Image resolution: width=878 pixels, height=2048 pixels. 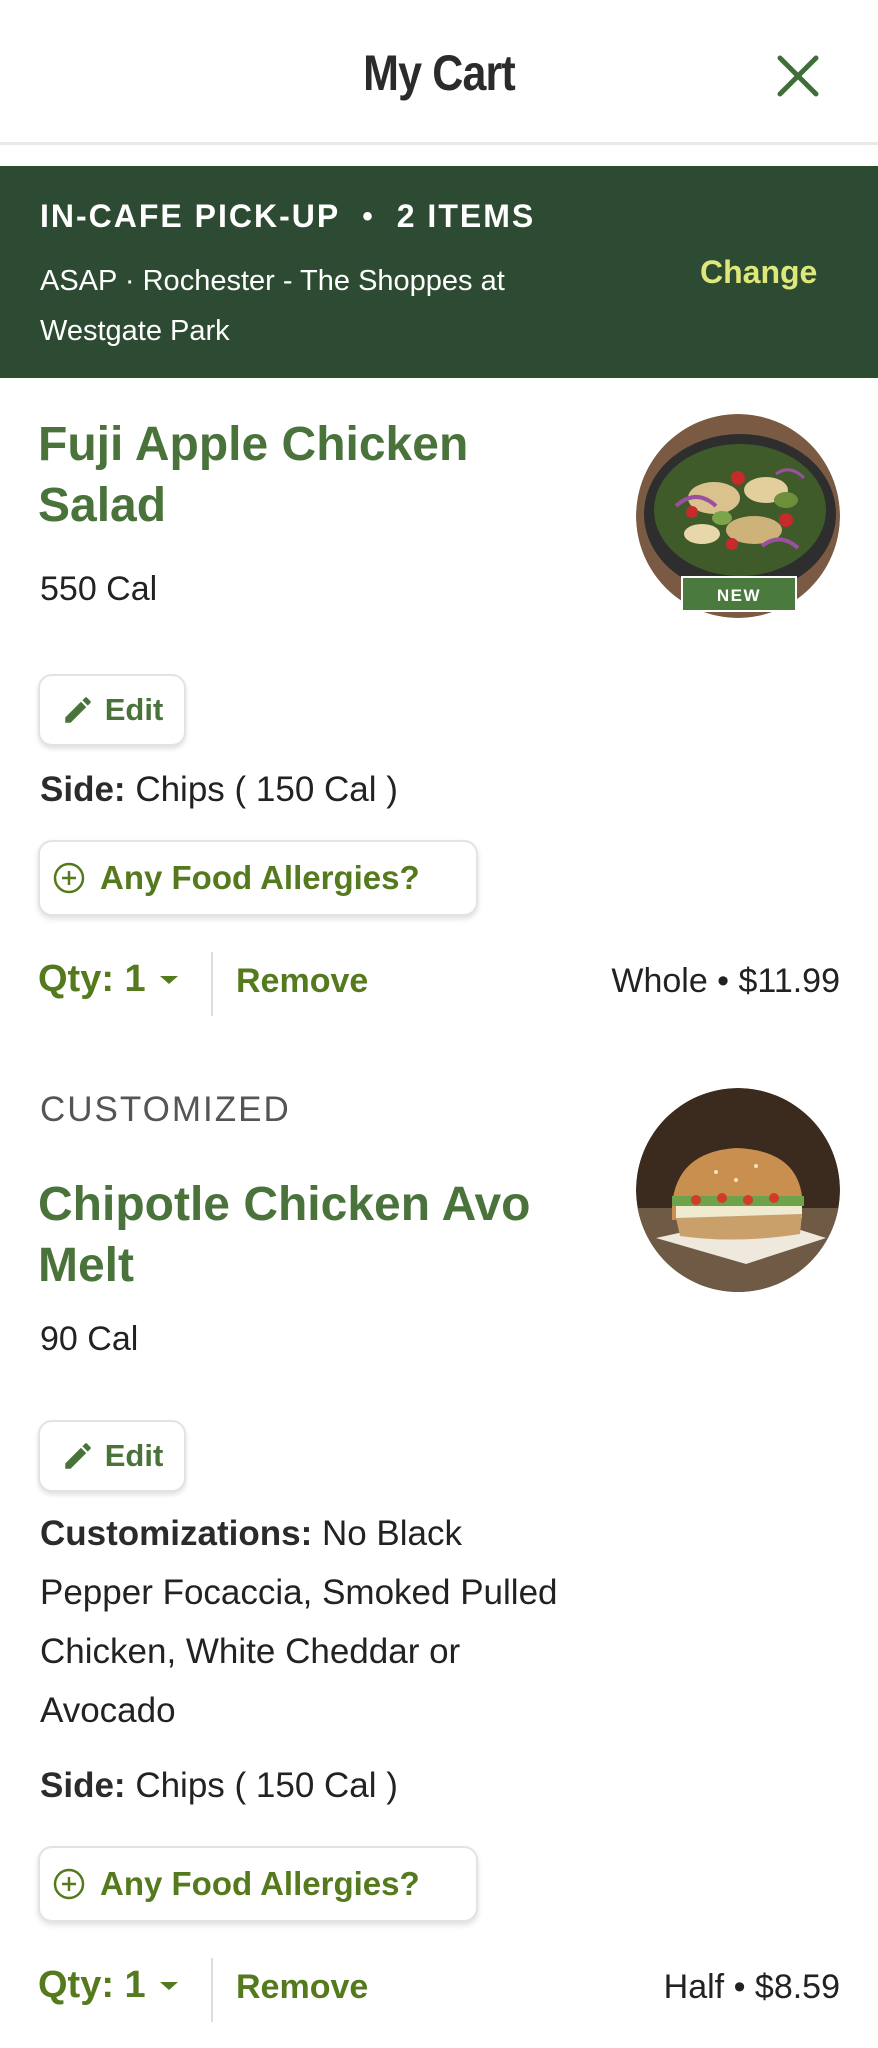 What do you see at coordinates (751, 1987) in the screenshot?
I see `size-price: Half • $8.59` at bounding box center [751, 1987].